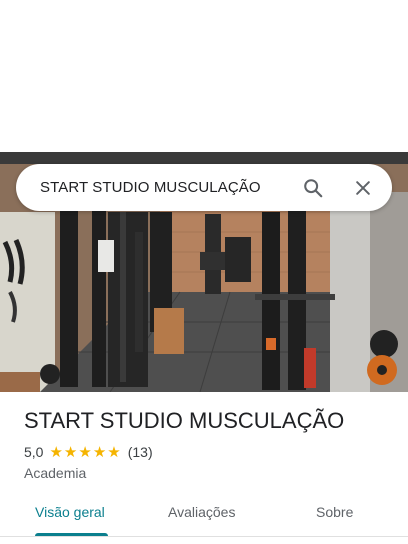  Describe the element at coordinates (55, 473) in the screenshot. I see `place-category: Academia` at that location.